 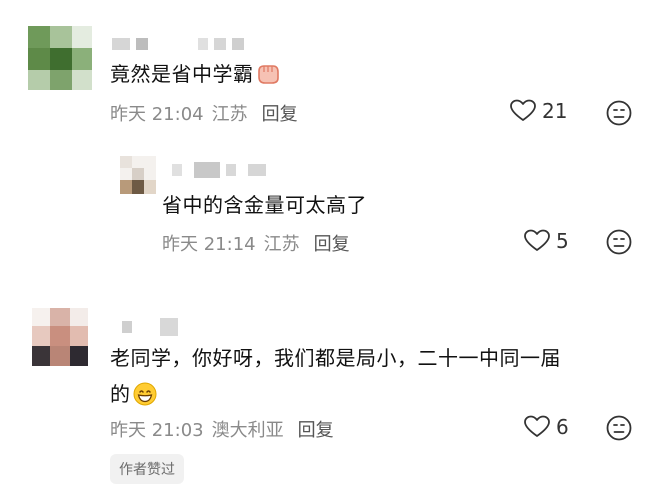 I want to click on comment-text: 竟然是省中学霸, so click(x=195, y=74).